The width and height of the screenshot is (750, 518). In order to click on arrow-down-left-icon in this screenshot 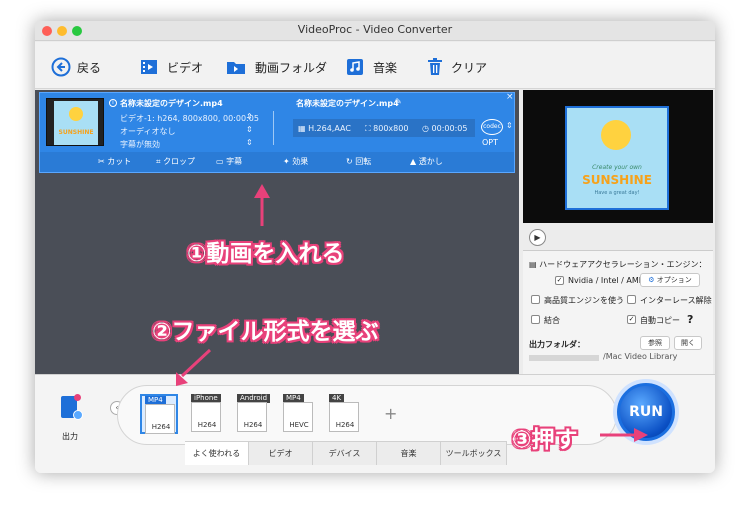, I will do `click(194, 367)`.